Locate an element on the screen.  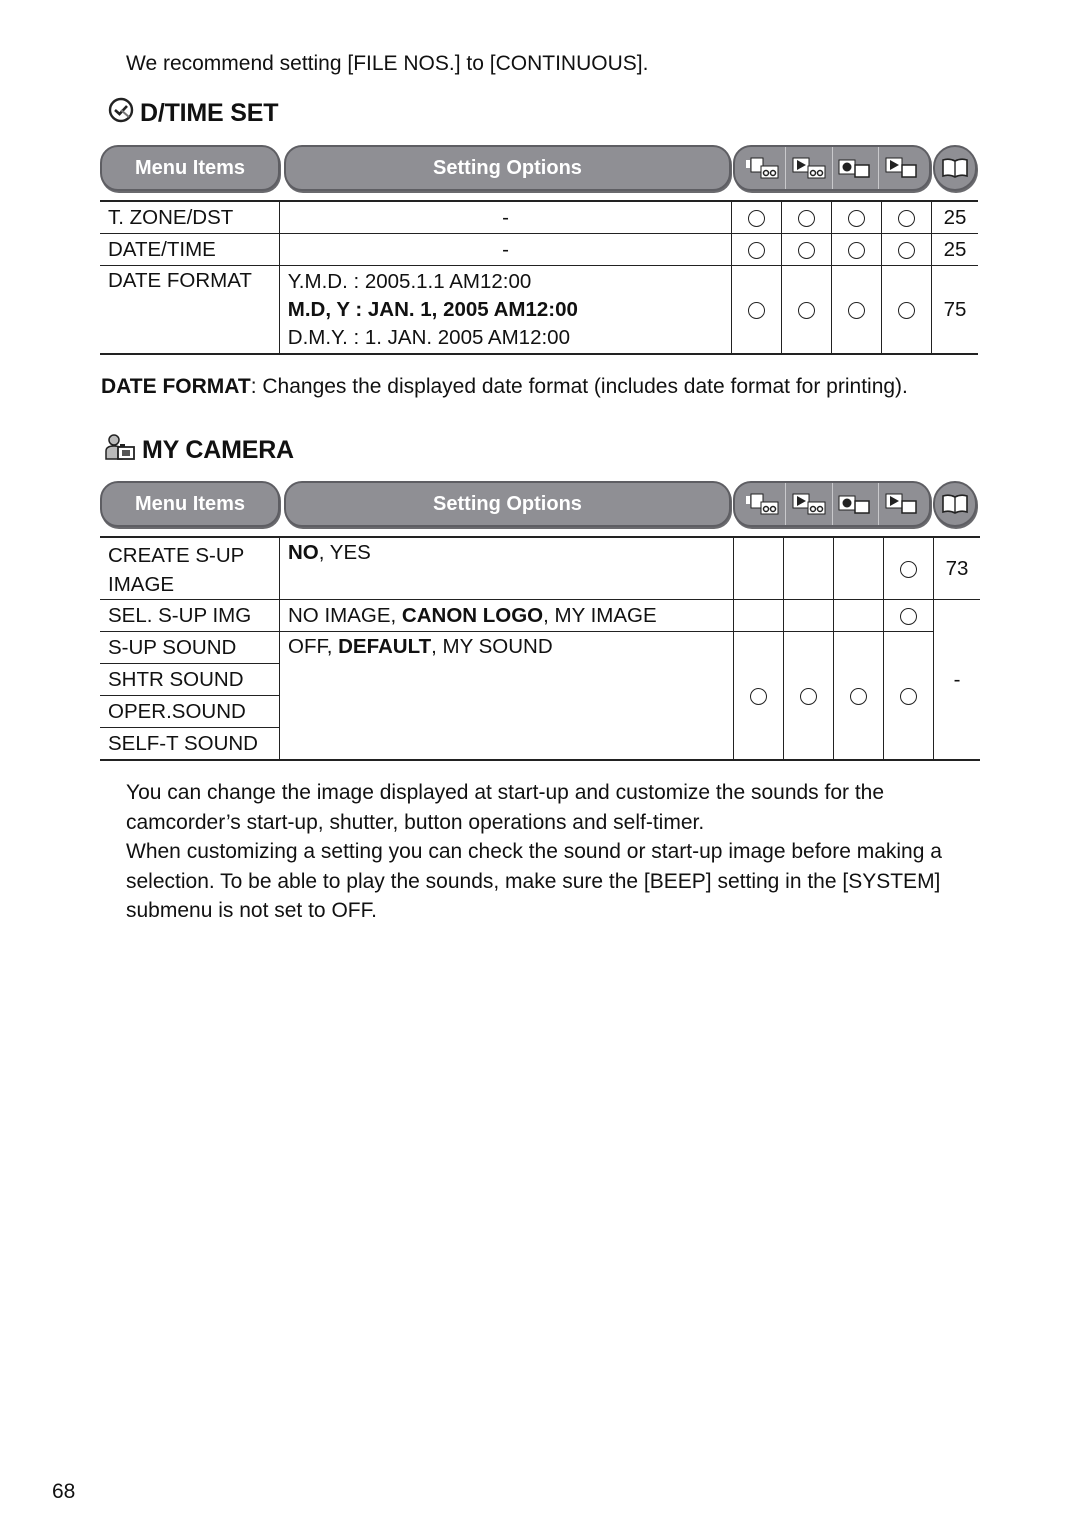
setting-options: NO, YES is located at coordinates (506, 568).